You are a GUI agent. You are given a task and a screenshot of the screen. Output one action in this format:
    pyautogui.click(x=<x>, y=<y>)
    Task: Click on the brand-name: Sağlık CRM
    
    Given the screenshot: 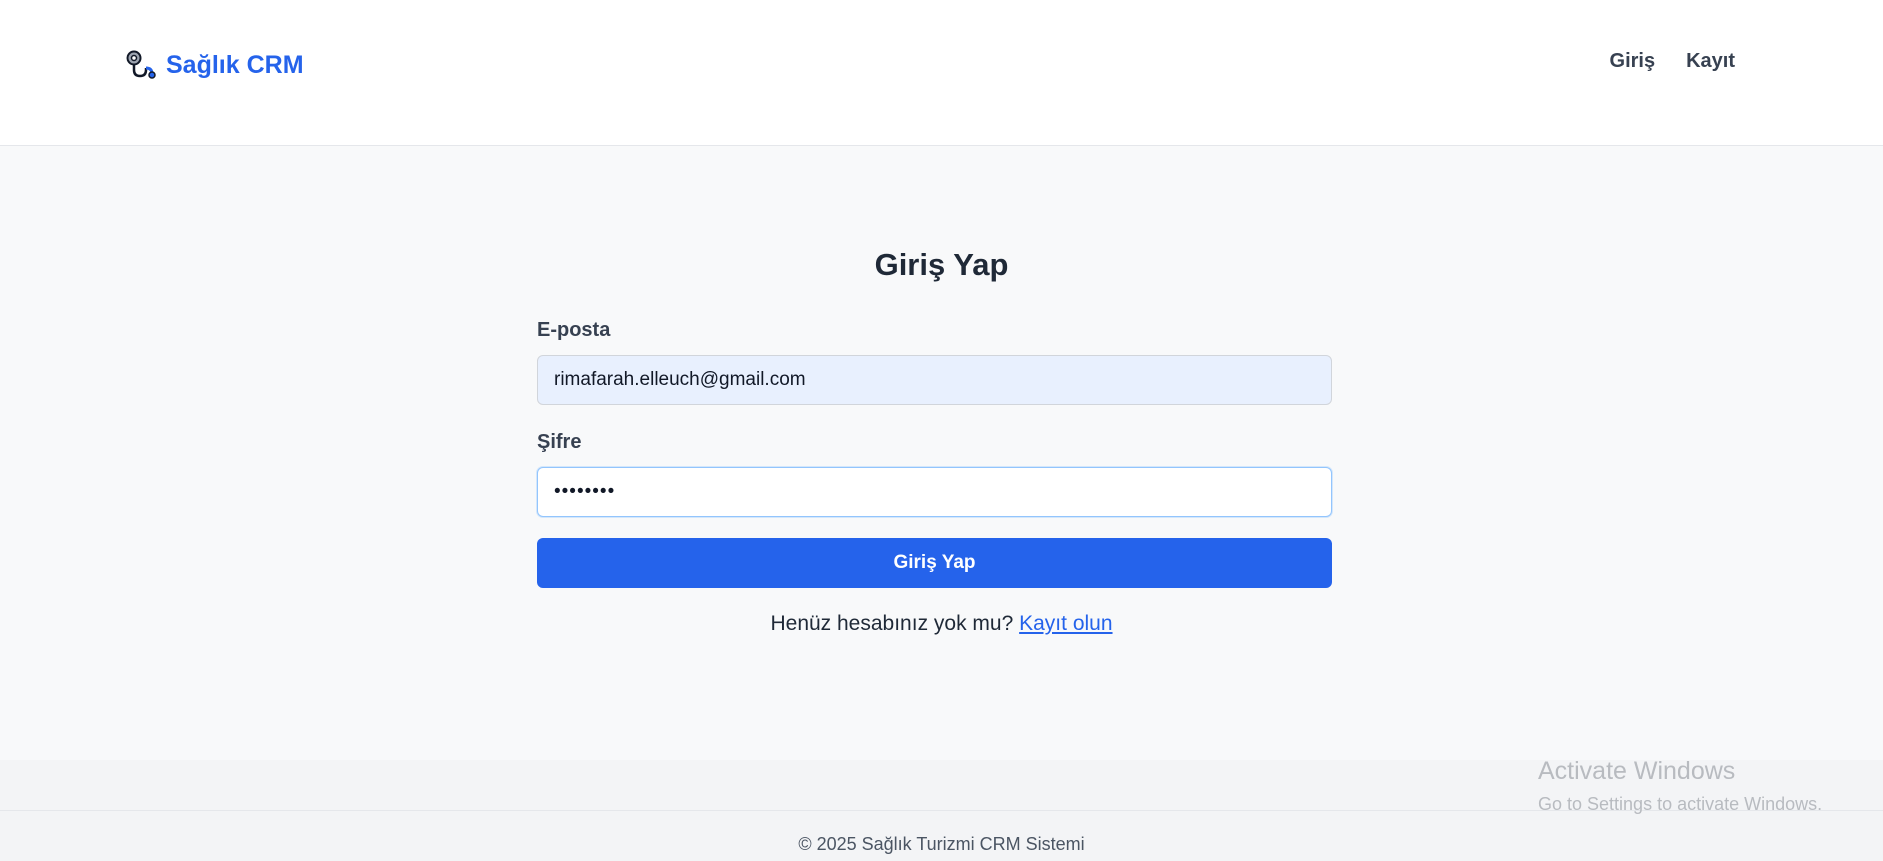 What is the action you would take?
    pyautogui.click(x=235, y=64)
    